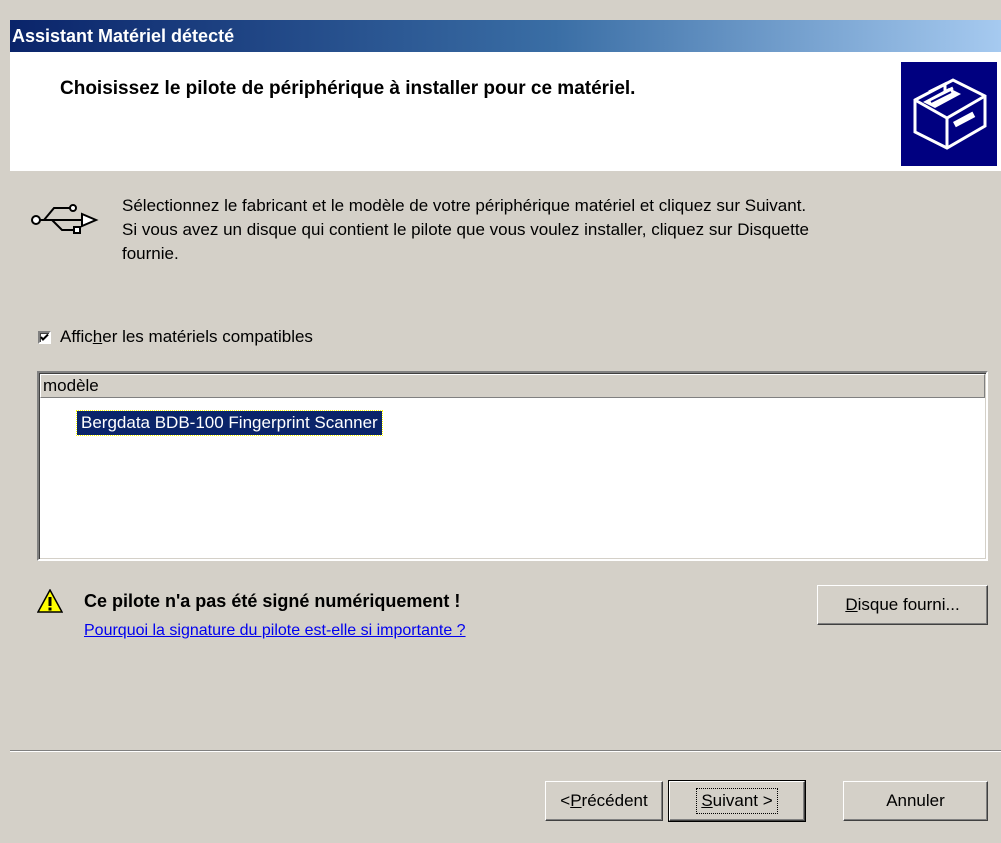 This screenshot has width=1001, height=843. What do you see at coordinates (186, 336) in the screenshot?
I see `show-compatible-label: Afficher les matériels compatibles` at bounding box center [186, 336].